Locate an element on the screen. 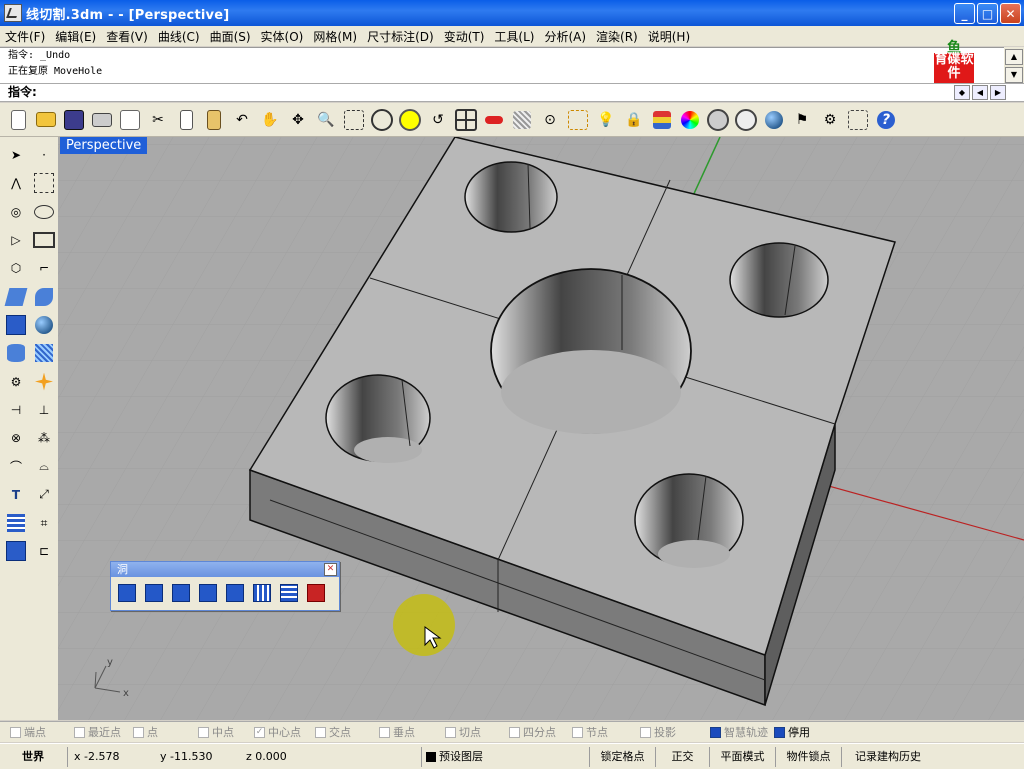  osnap-intersection: 交点 is located at coordinates (333, 732).